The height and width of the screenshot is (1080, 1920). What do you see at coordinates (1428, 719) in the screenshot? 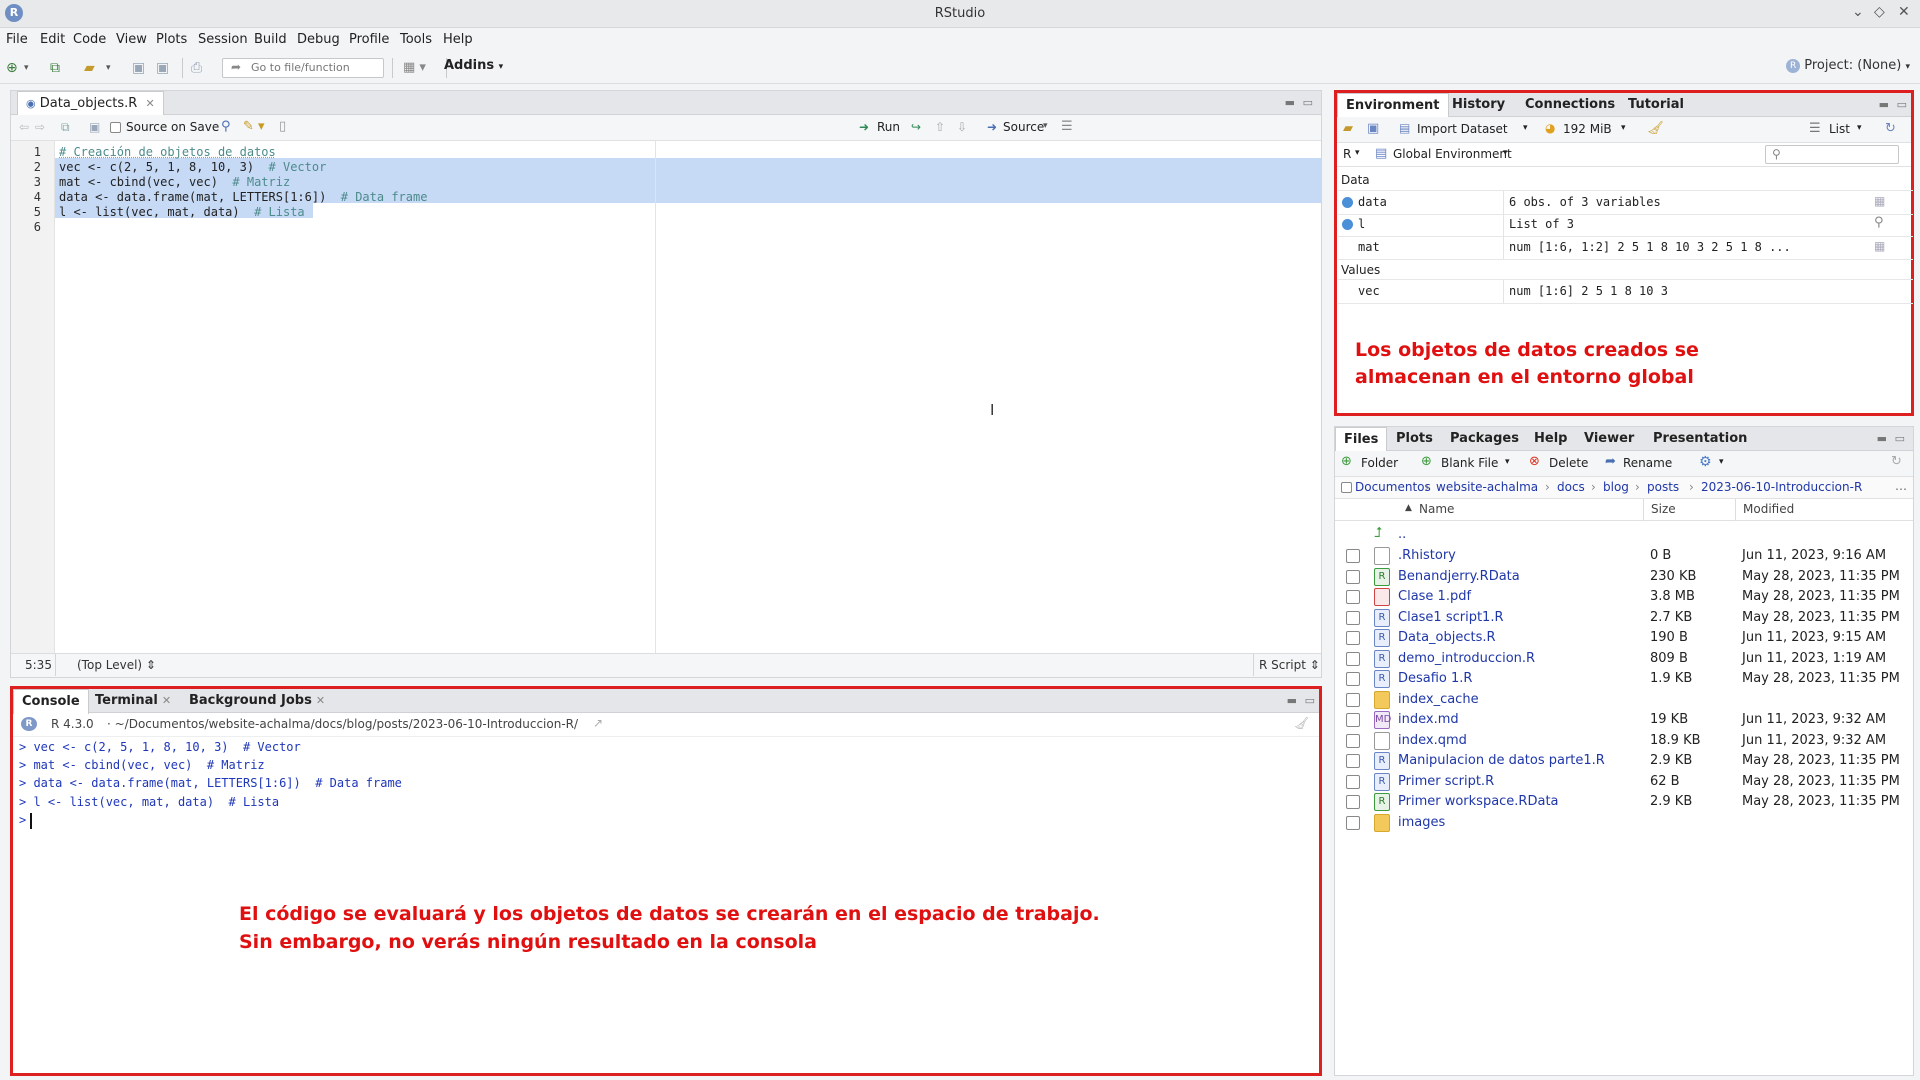
I see `file-name-link: index.md` at bounding box center [1428, 719].